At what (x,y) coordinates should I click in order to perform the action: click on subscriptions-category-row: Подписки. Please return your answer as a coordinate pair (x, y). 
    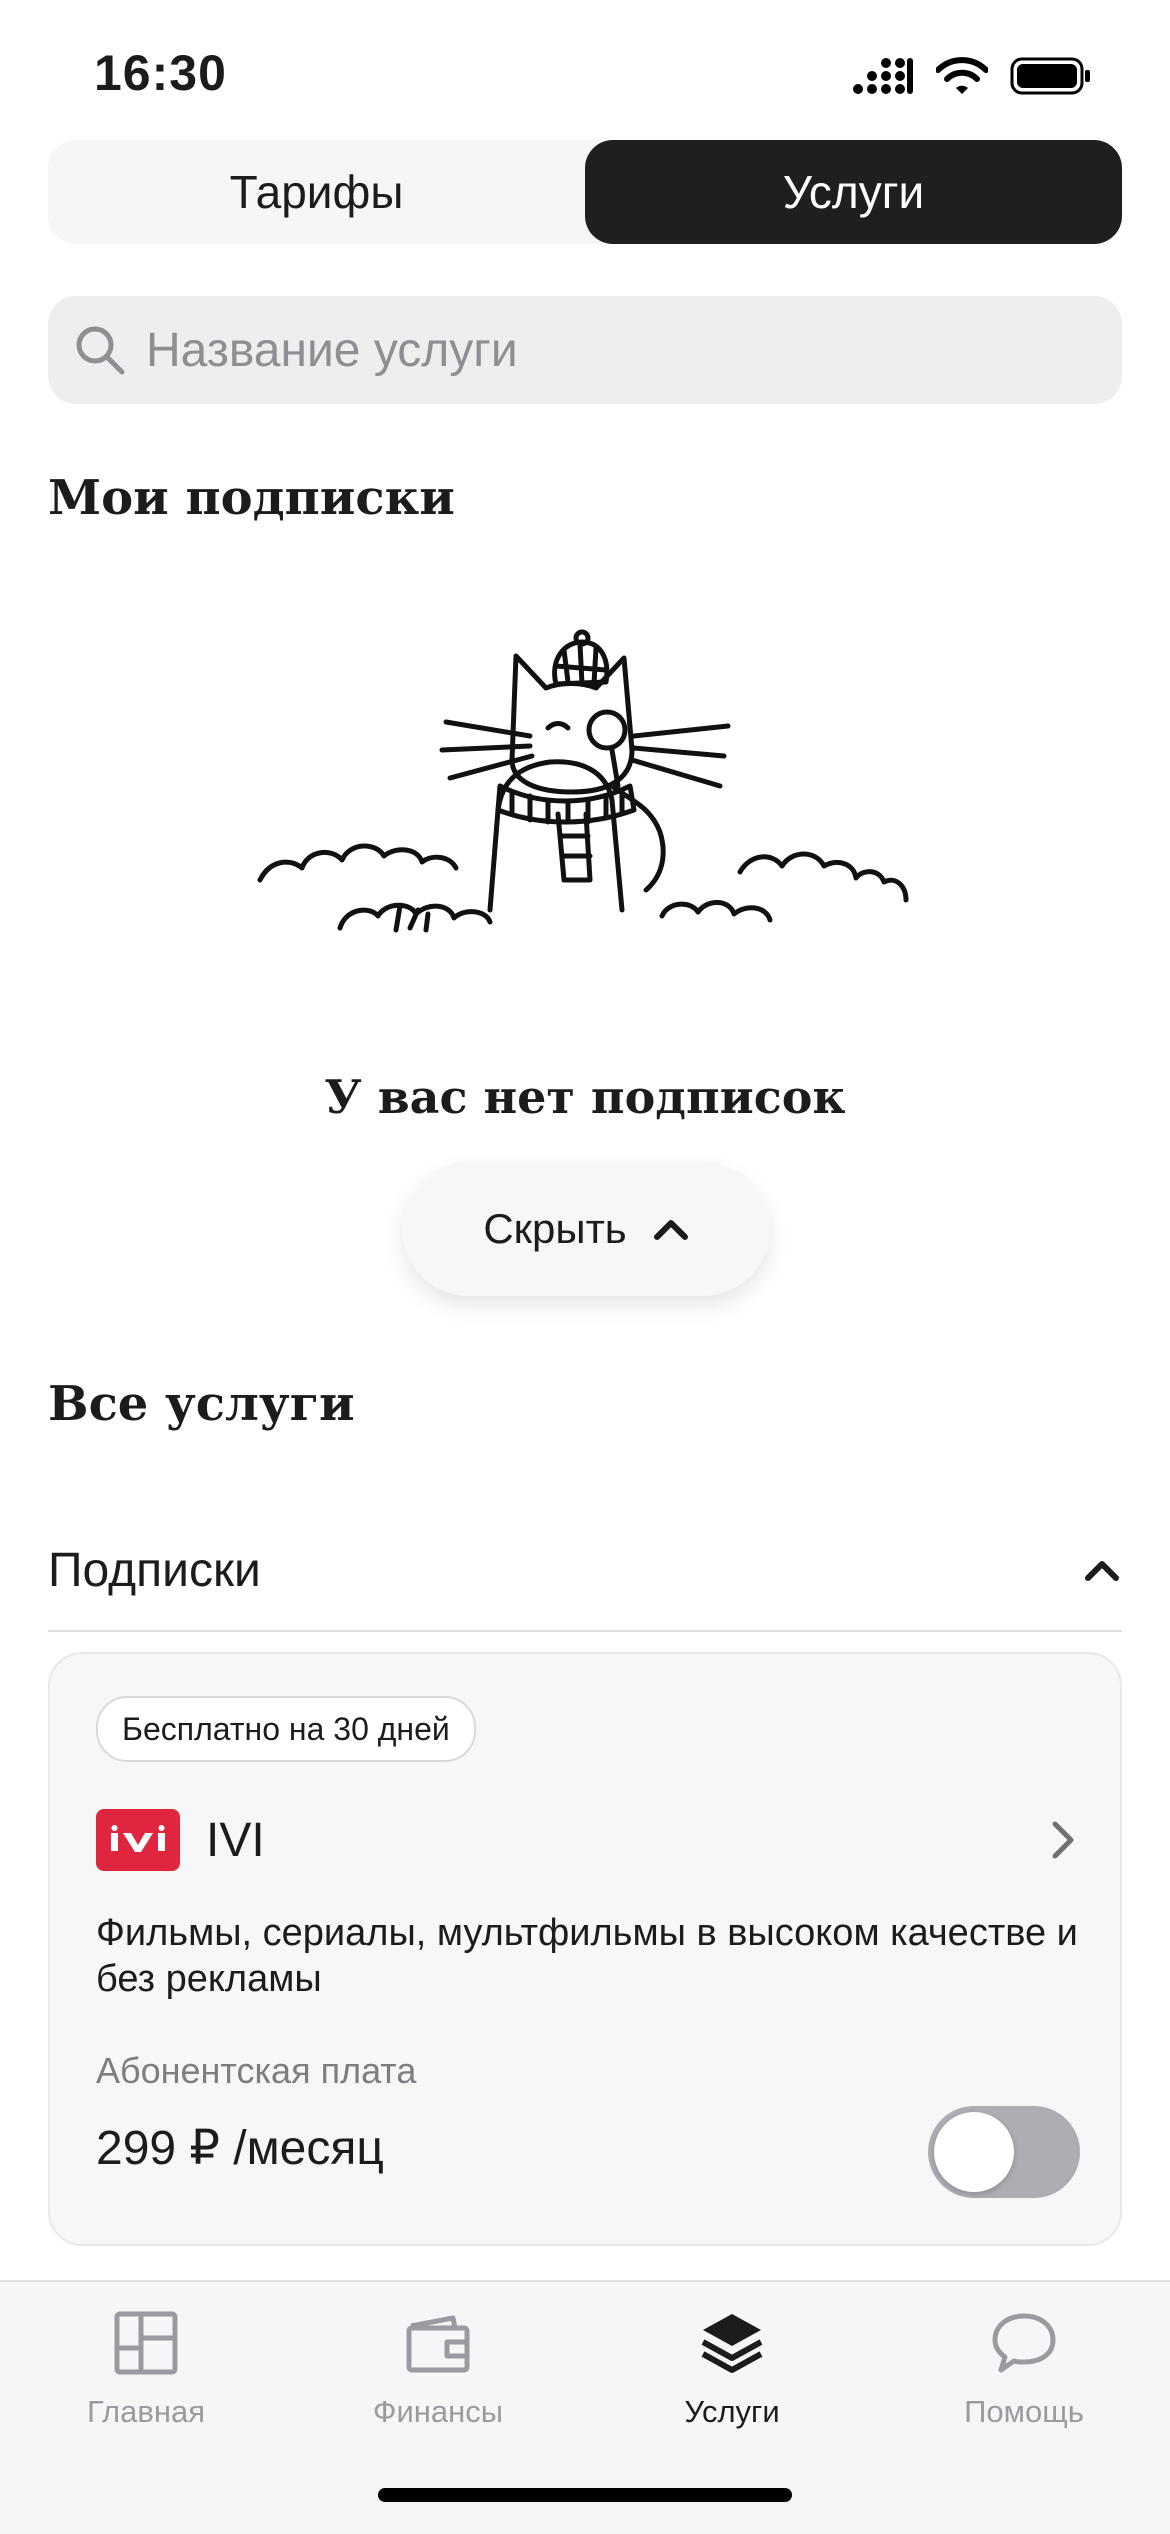
    Looking at the image, I should click on (585, 1571).